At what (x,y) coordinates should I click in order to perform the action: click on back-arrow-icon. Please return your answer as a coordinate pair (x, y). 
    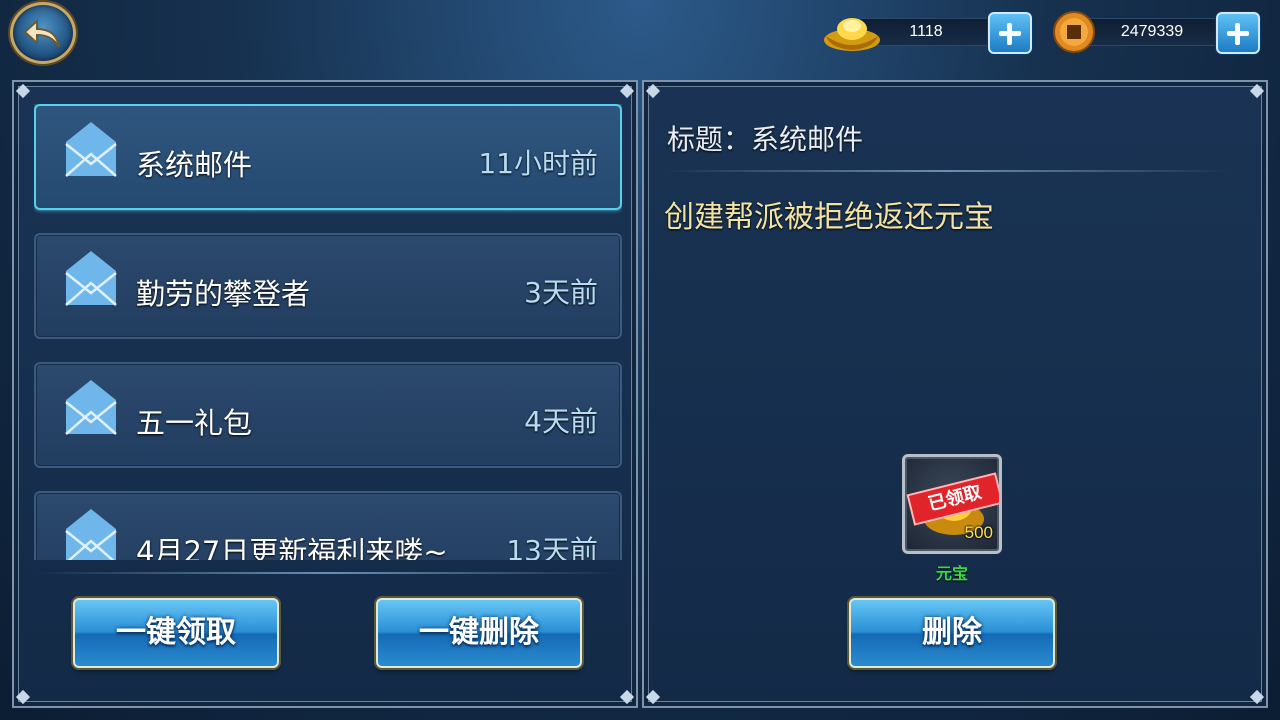
    Looking at the image, I should click on (41, 33).